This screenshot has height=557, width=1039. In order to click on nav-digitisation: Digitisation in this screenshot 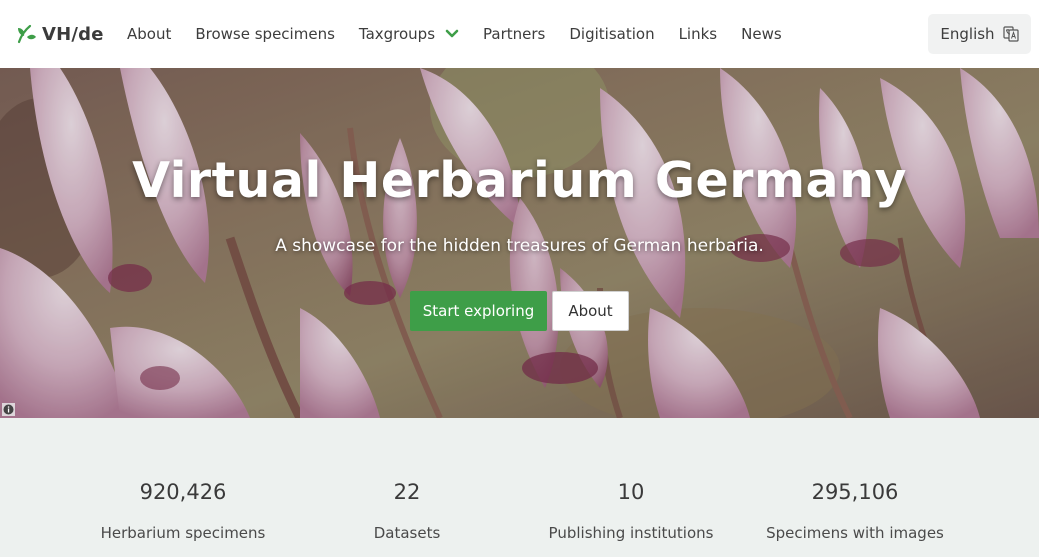, I will do `click(611, 34)`.